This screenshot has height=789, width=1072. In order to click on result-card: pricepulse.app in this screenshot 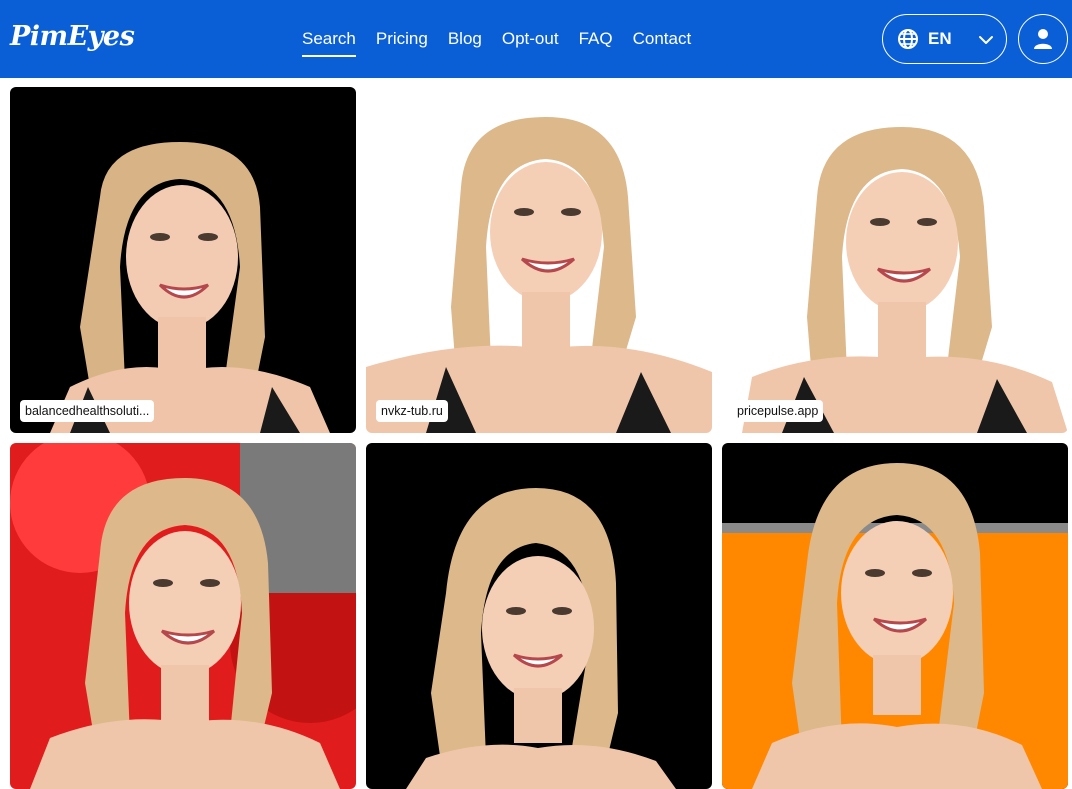, I will do `click(895, 260)`.